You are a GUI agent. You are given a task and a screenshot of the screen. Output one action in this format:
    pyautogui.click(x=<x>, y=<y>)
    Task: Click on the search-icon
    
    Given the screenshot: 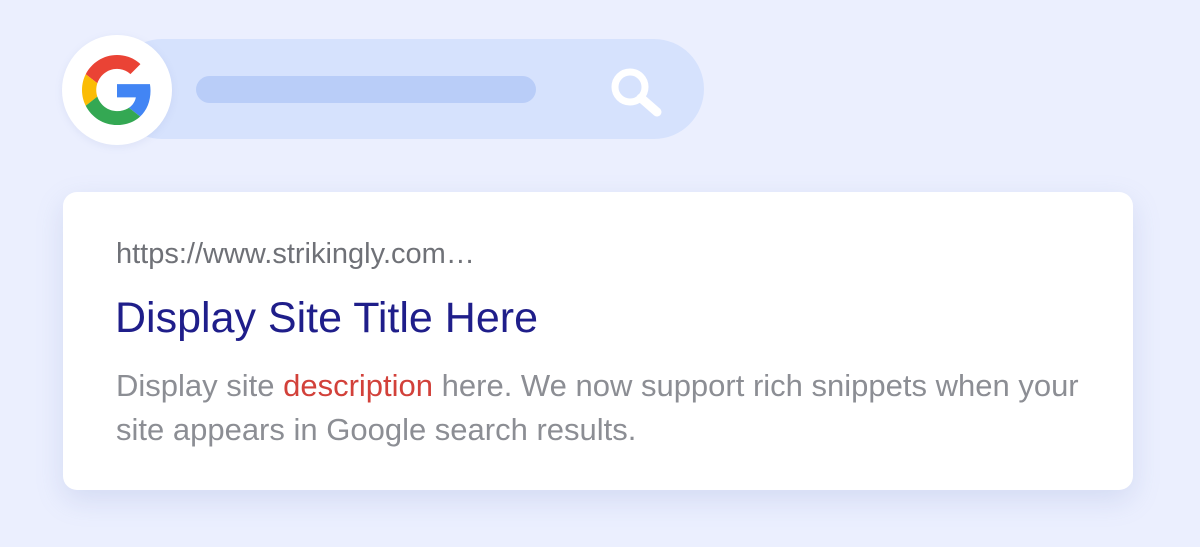 What is the action you would take?
    pyautogui.click(x=637, y=91)
    